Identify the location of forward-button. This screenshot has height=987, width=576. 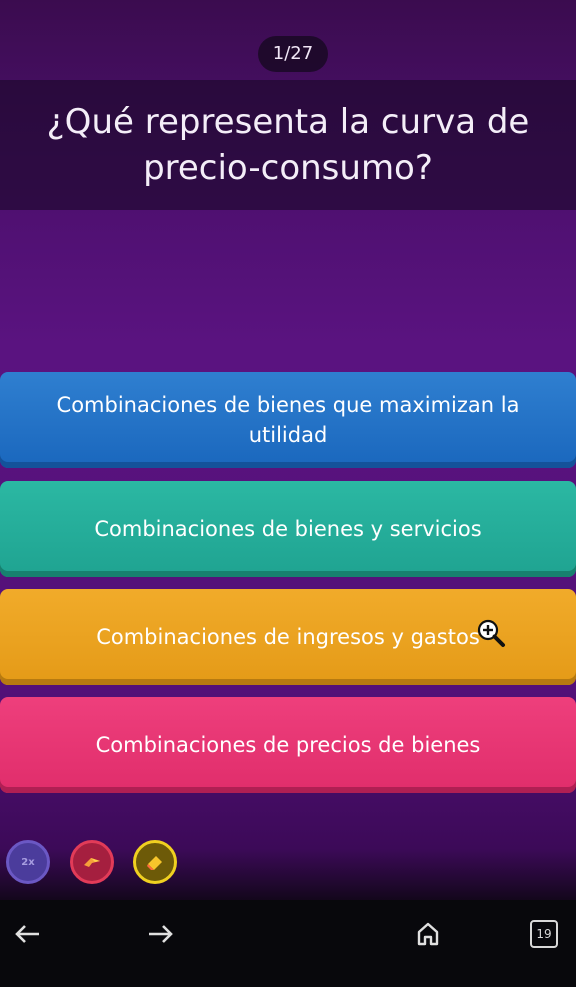
(160, 934).